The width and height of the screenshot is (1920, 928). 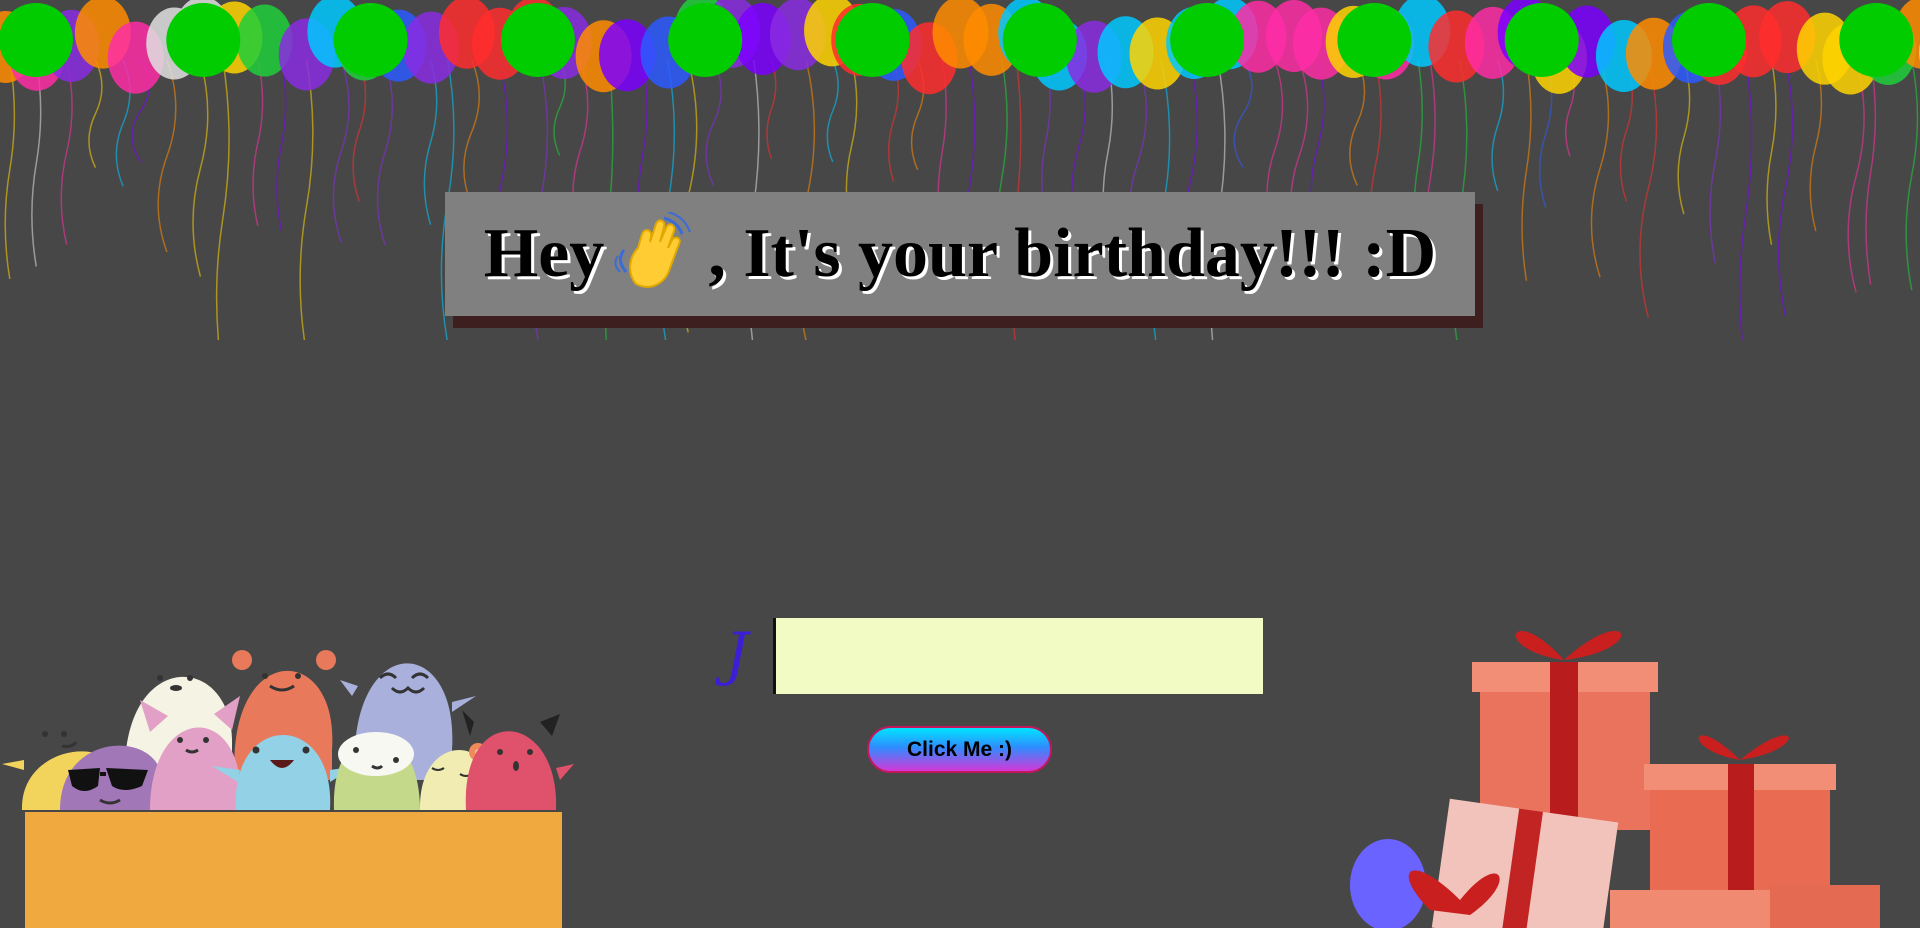 I want to click on title-message: , It's your birthday!!! :D, so click(x=1072, y=253).